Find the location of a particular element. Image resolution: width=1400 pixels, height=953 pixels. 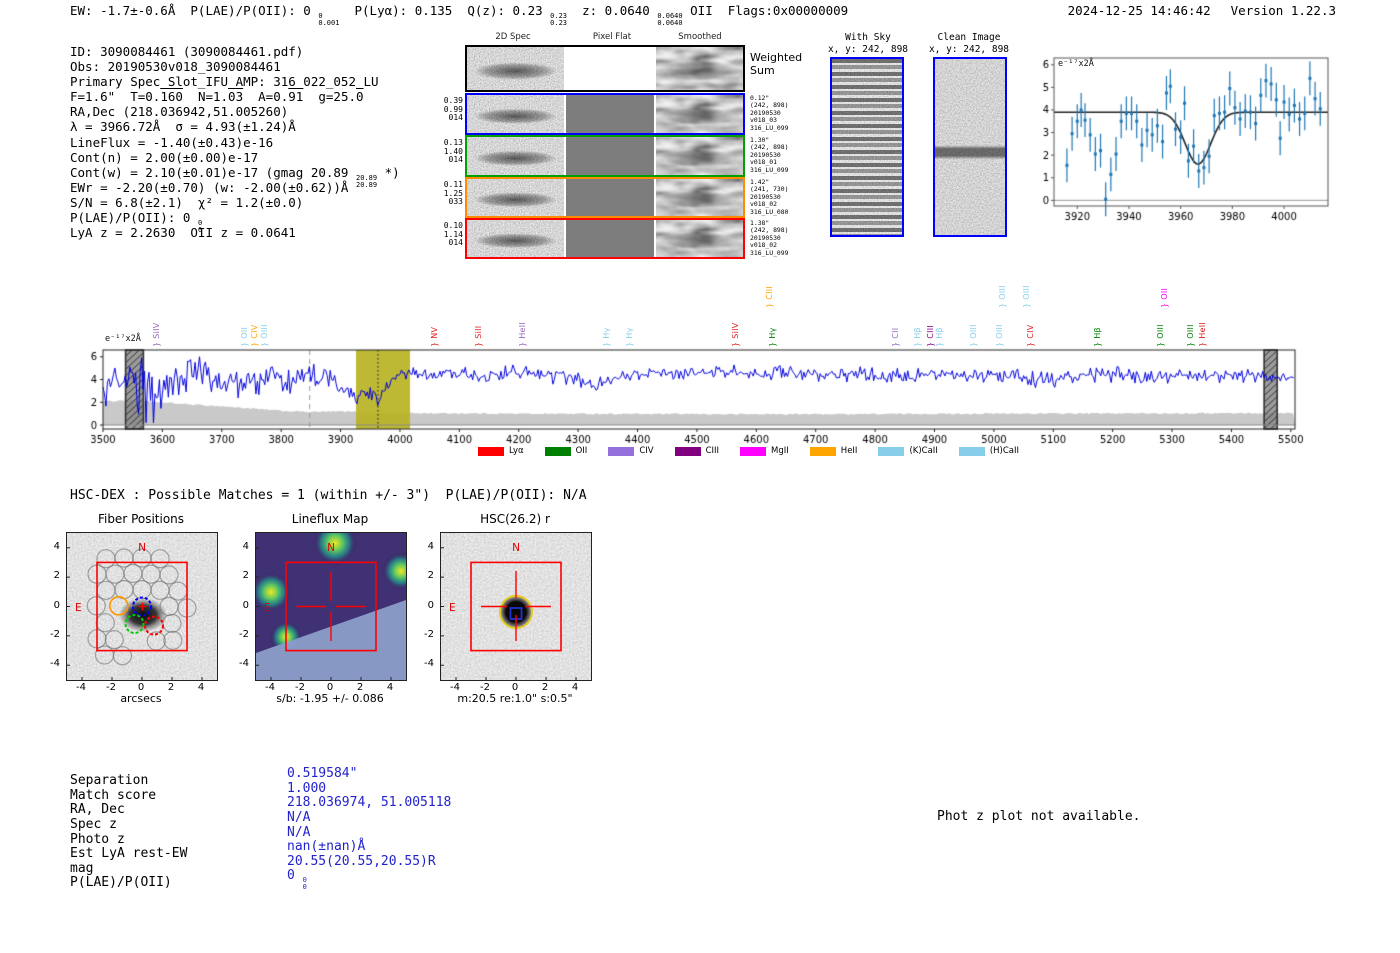

match-row-value: 0.519584" is located at coordinates (369, 773).